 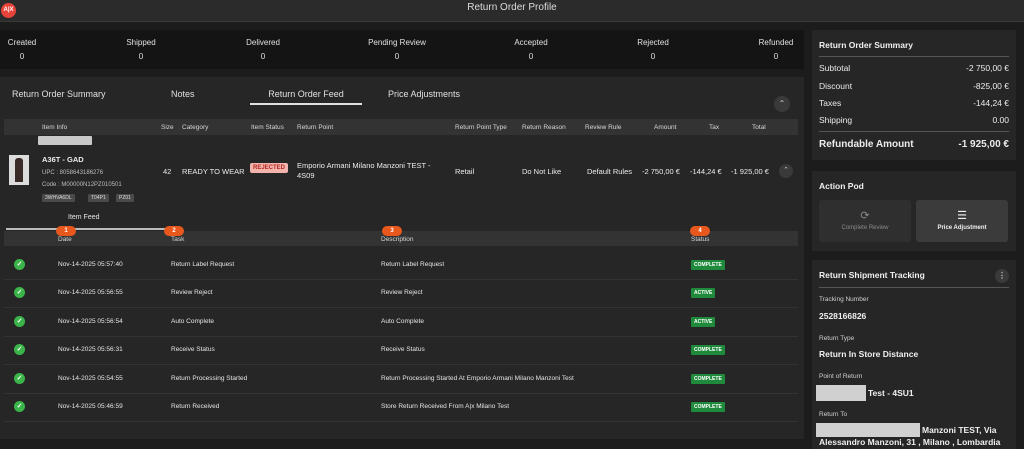 What do you see at coordinates (66, 231) in the screenshot?
I see `step-marker-1: 1` at bounding box center [66, 231].